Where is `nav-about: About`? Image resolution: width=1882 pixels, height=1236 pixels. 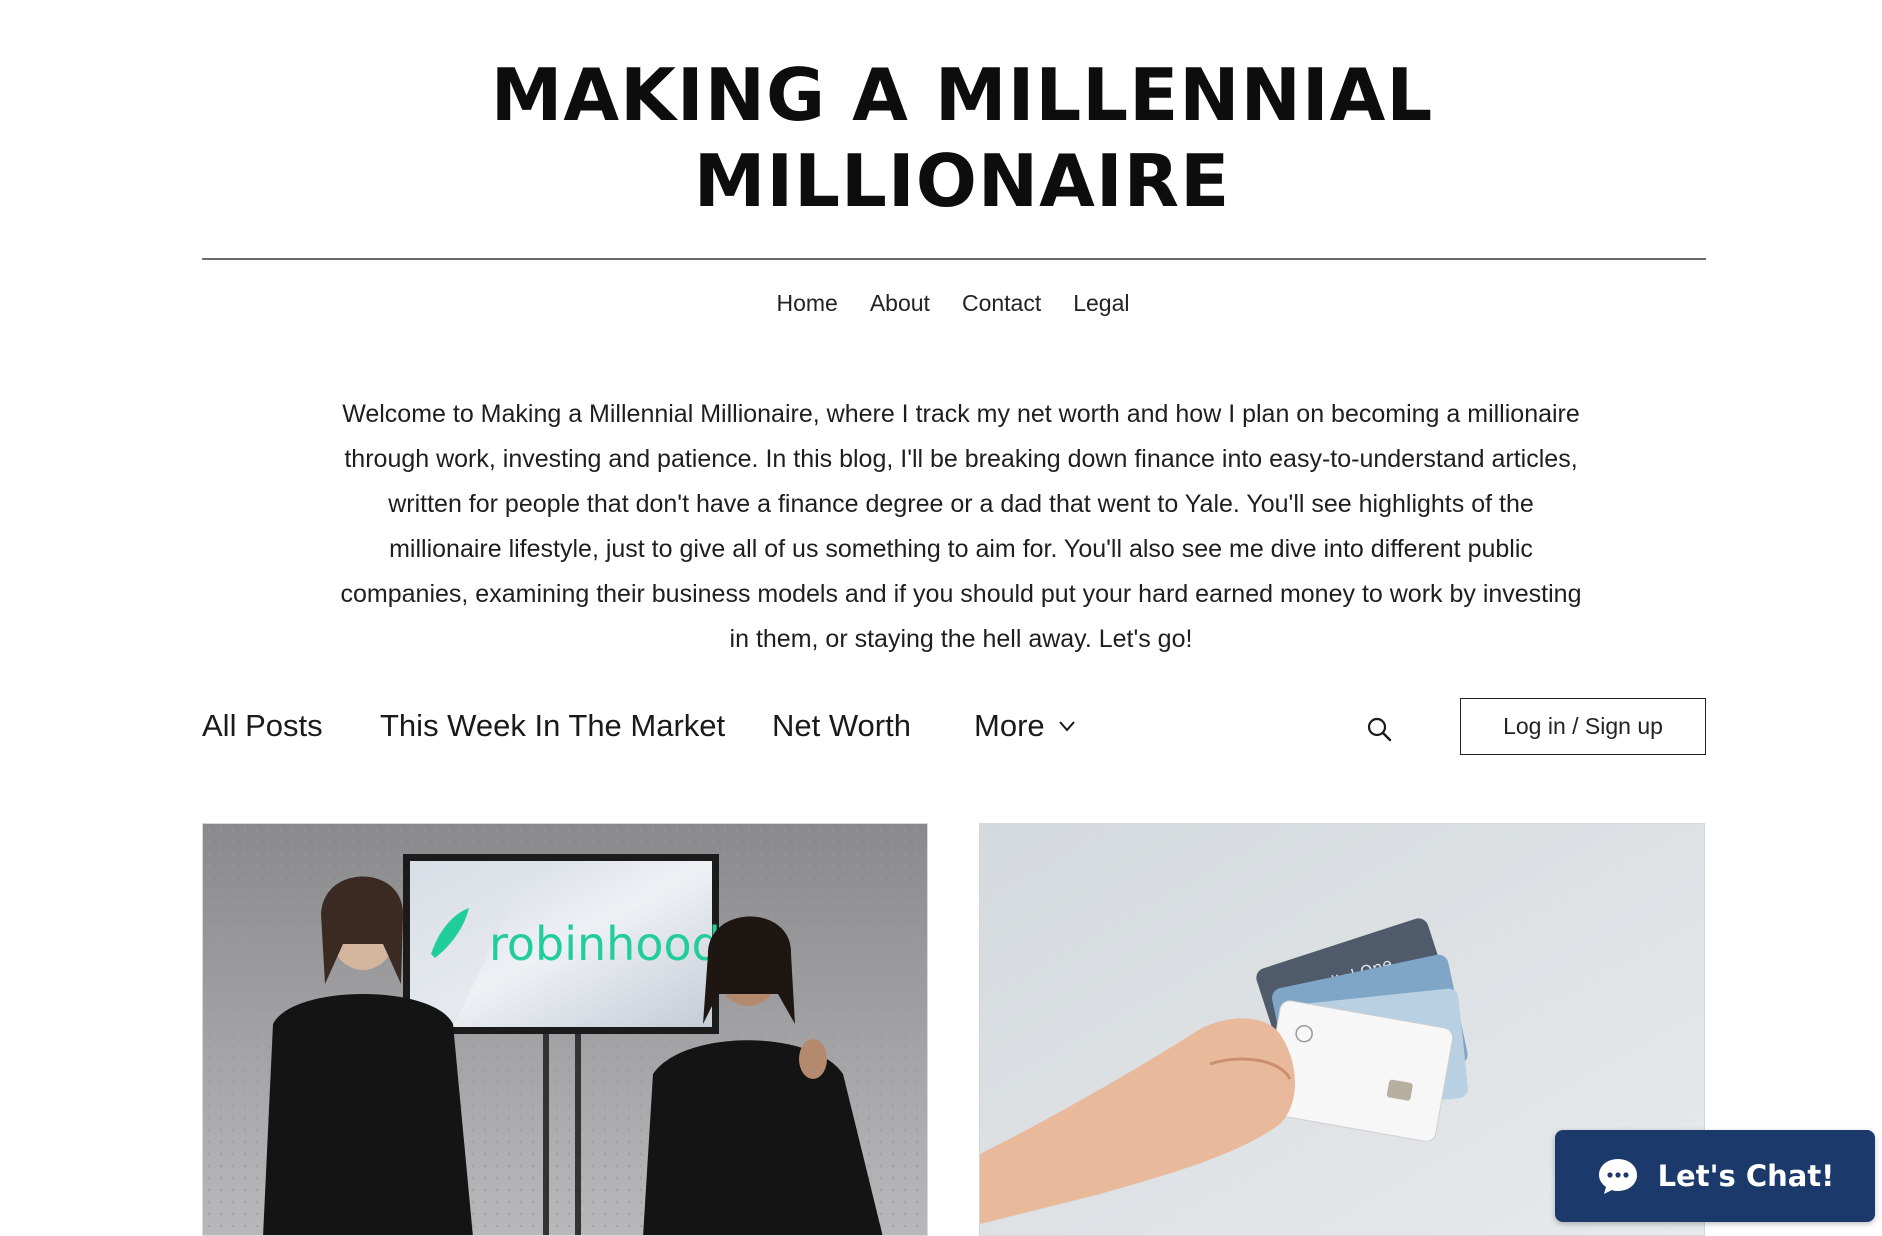 nav-about: About is located at coordinates (900, 303).